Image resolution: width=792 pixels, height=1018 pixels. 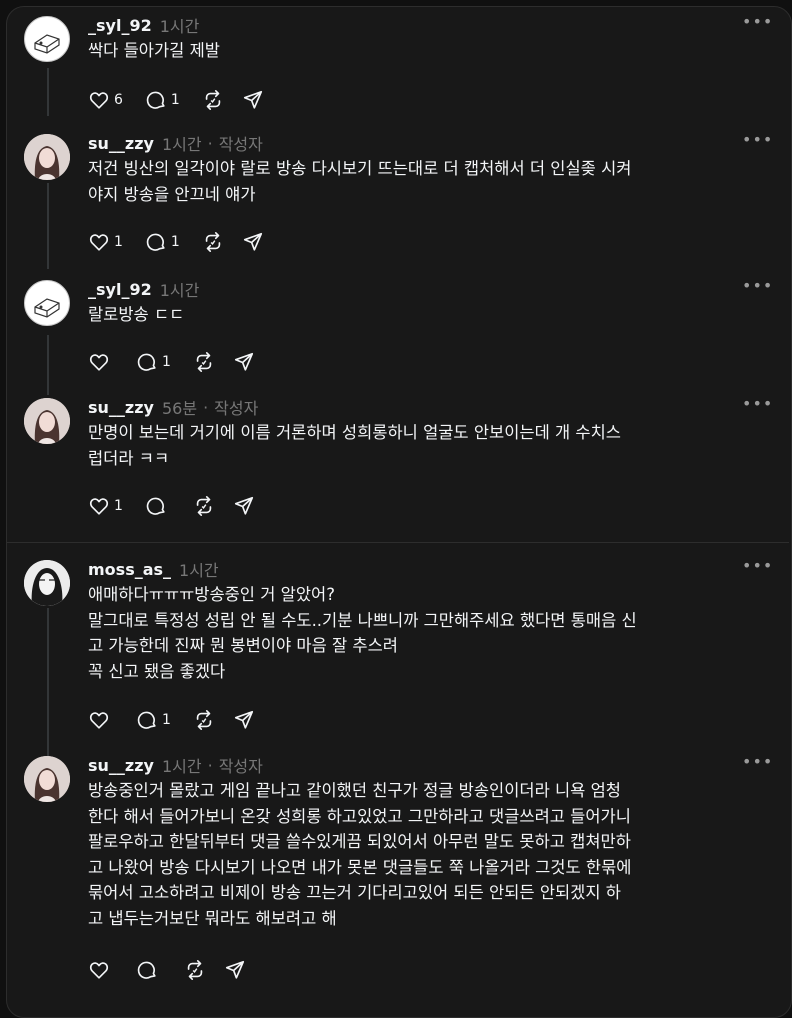 I want to click on thread-divider, so click(x=398, y=542).